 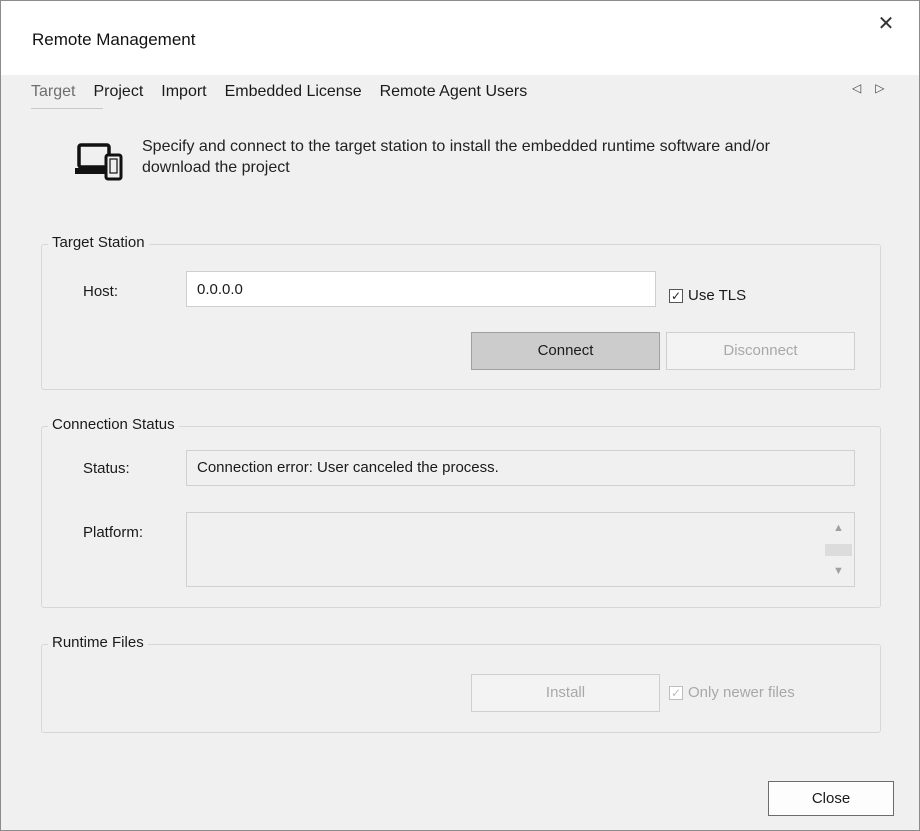 What do you see at coordinates (183, 92) in the screenshot?
I see `tab-import: Import` at bounding box center [183, 92].